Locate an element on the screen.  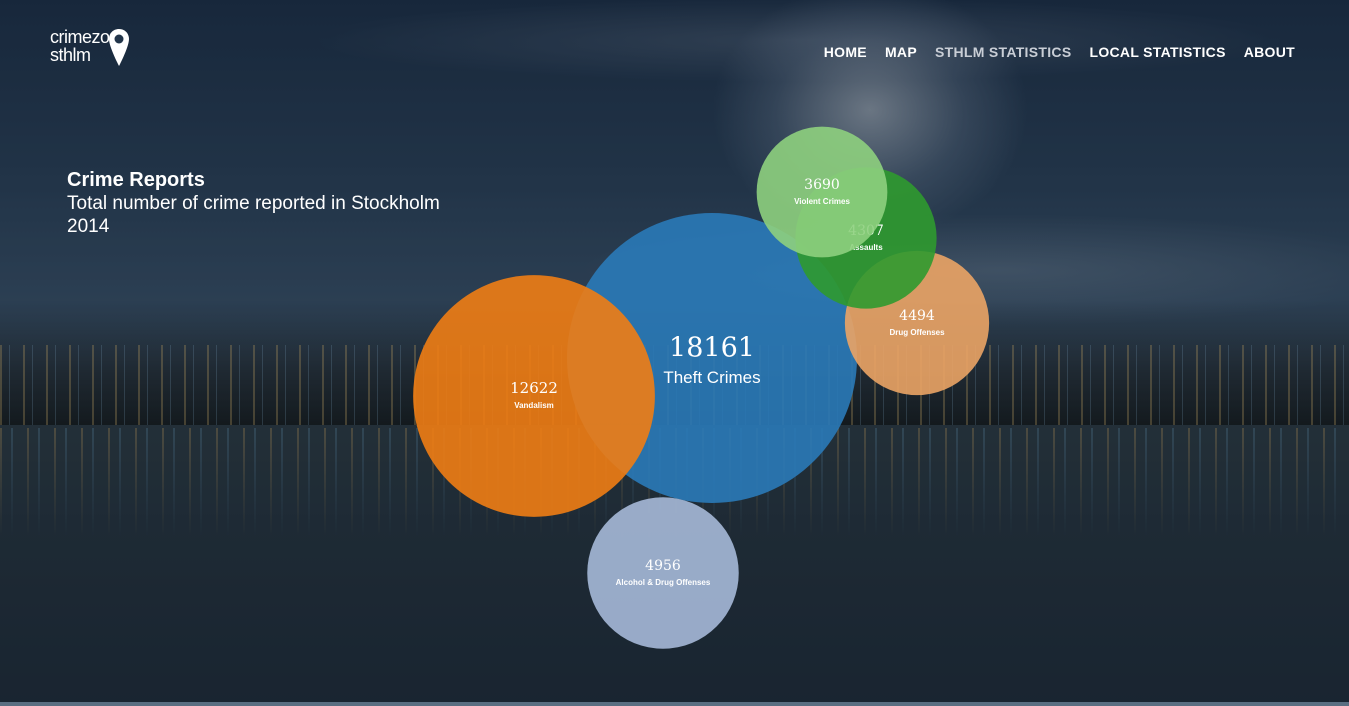
bubble-vandalism: 12622 Vandalism is located at coordinates (534, 396).